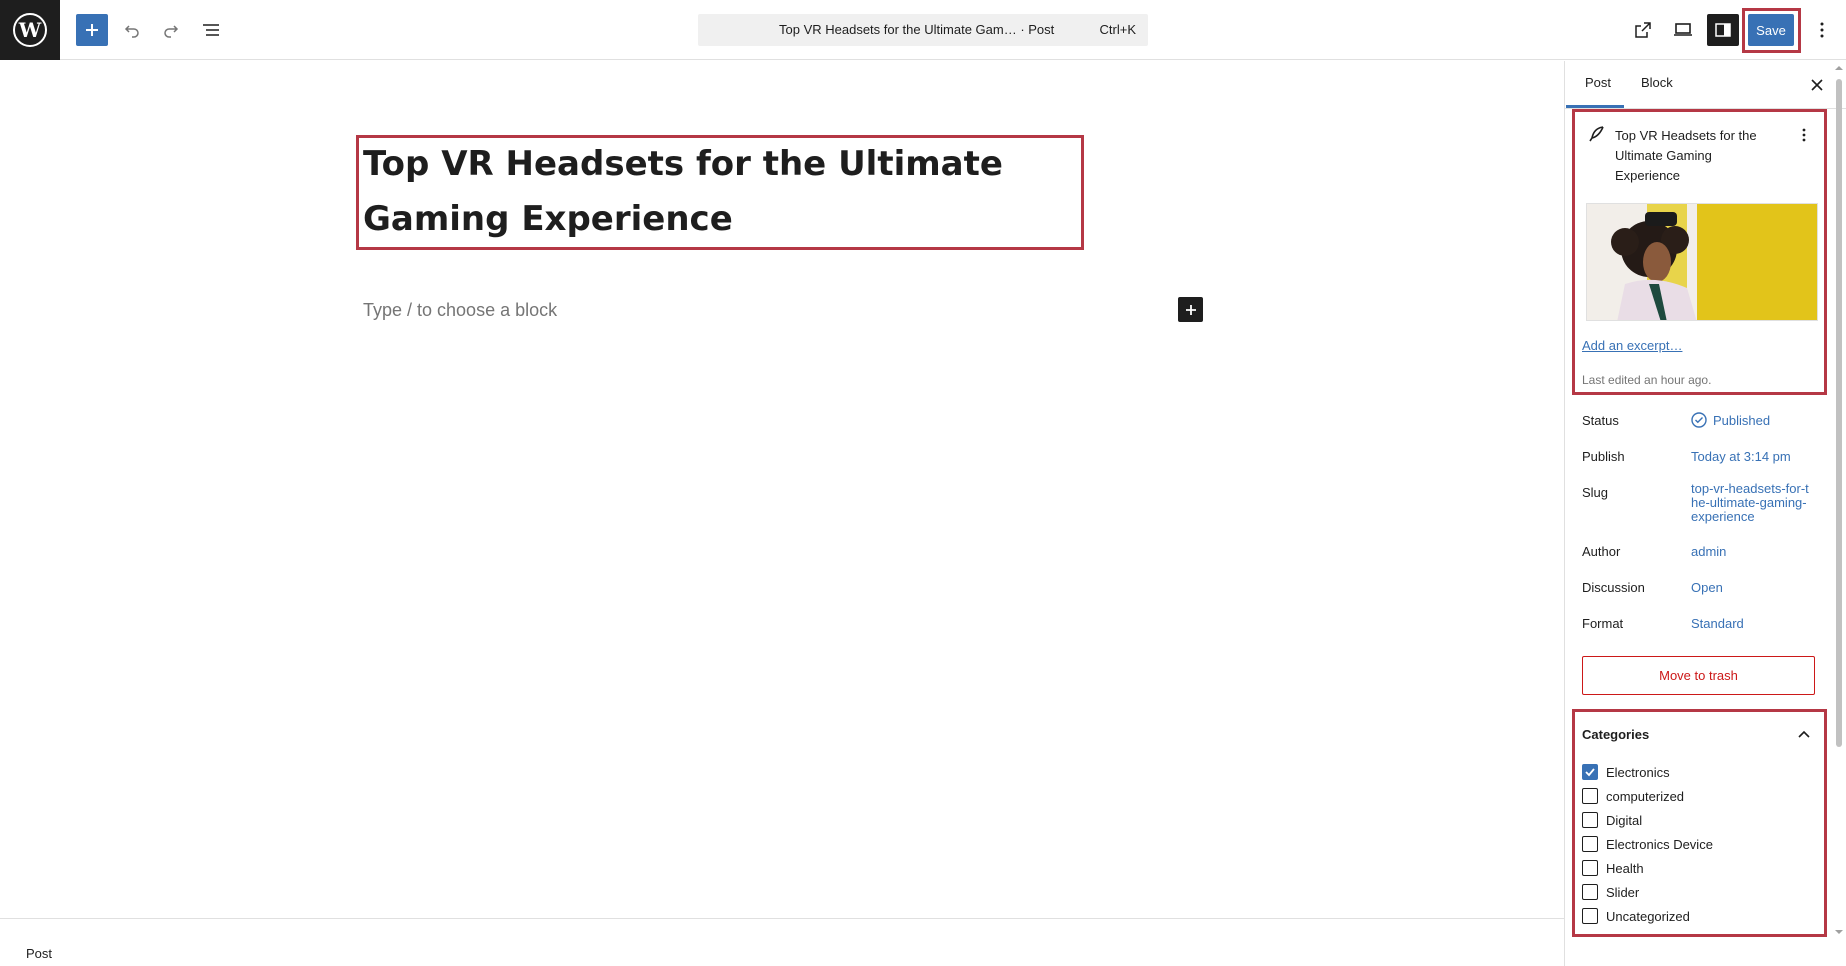 The image size is (1846, 966). What do you see at coordinates (1190, 309) in the screenshot?
I see `add-block-inline-button` at bounding box center [1190, 309].